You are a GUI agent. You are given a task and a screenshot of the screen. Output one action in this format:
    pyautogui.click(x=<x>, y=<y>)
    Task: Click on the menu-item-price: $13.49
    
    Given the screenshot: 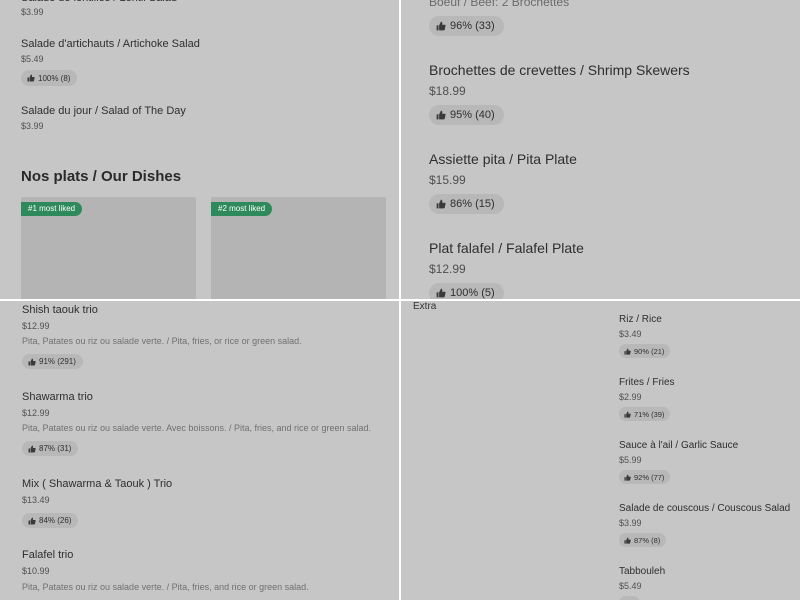 What is the action you would take?
    pyautogui.click(x=36, y=500)
    